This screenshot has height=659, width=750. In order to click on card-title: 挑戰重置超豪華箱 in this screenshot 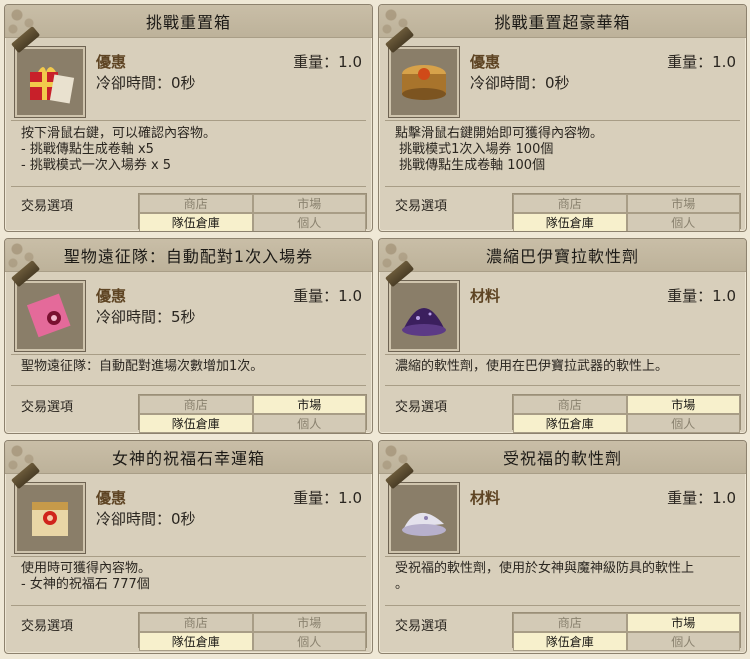, I will do `click(562, 22)`.